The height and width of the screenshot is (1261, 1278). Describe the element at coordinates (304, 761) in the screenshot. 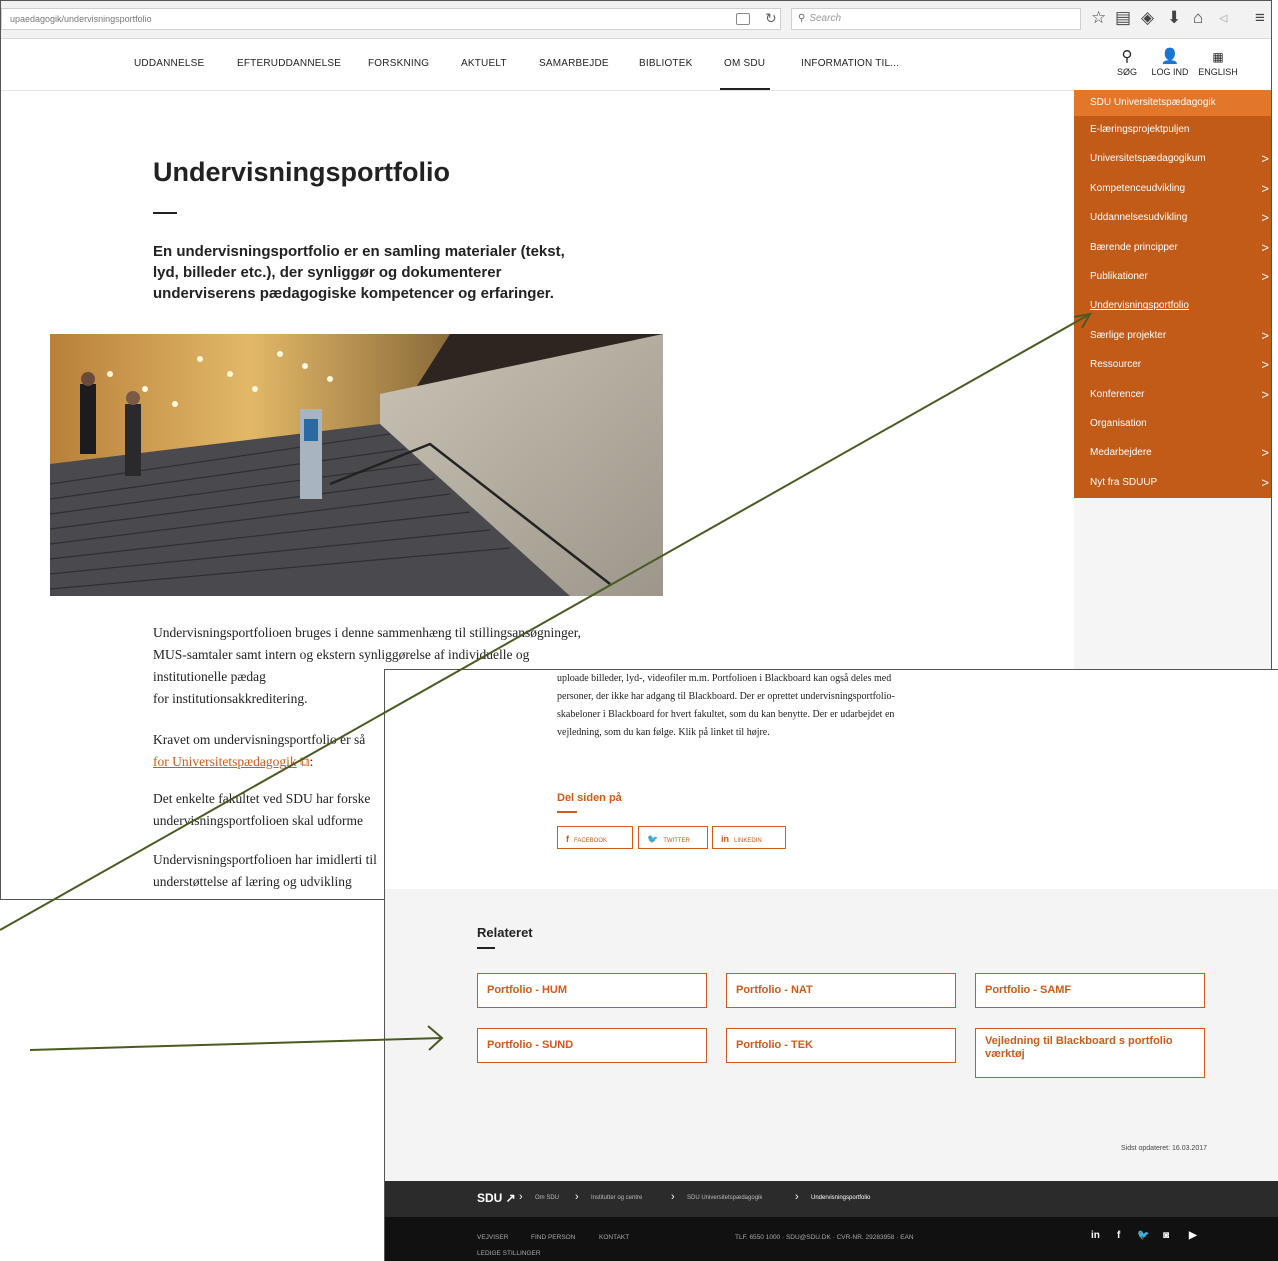

I see `external-link-icon: ⧉` at that location.